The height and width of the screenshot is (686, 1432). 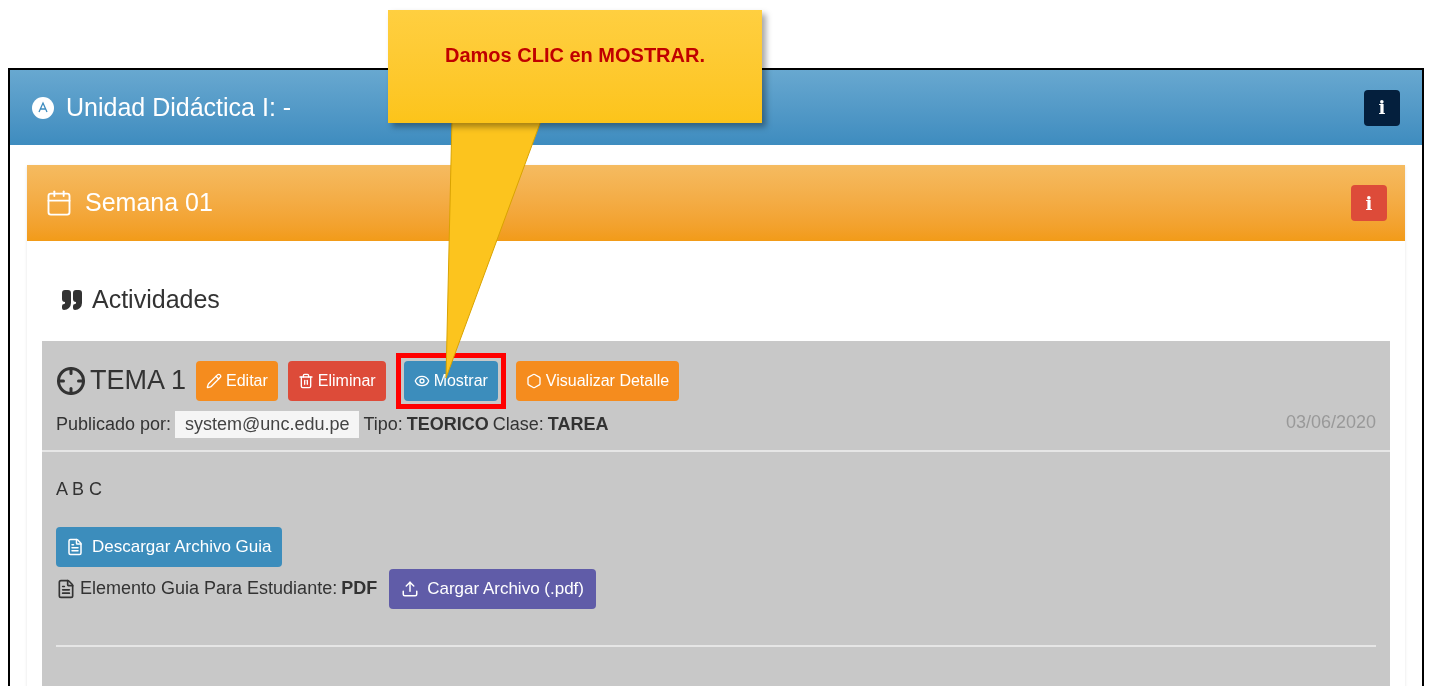 What do you see at coordinates (72, 299) in the screenshot?
I see `quote-icon` at bounding box center [72, 299].